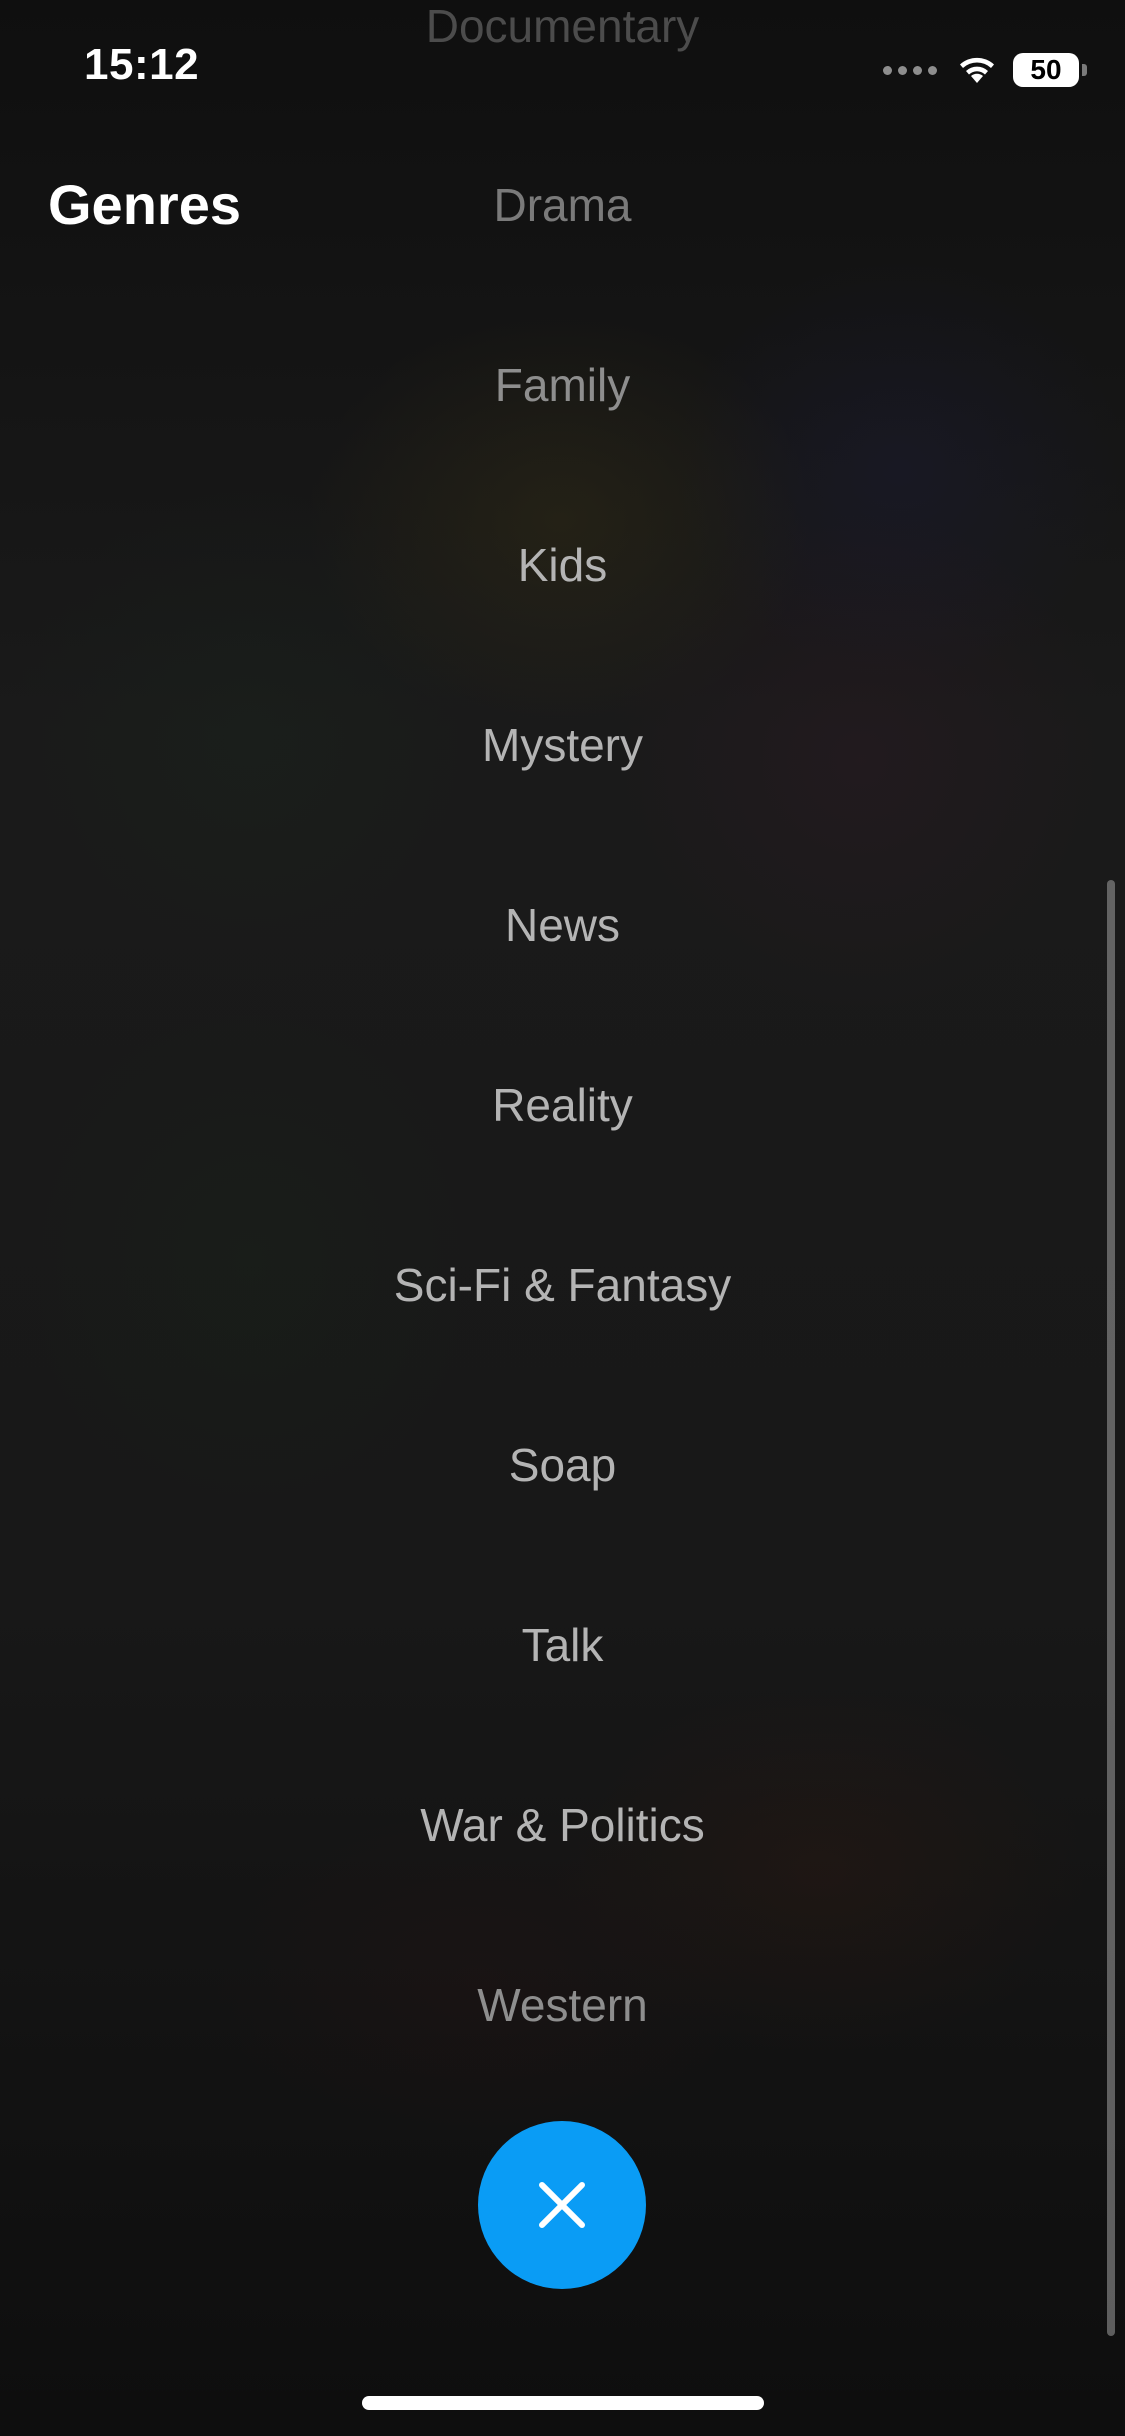 This screenshot has height=2436, width=1125. What do you see at coordinates (910, 70) in the screenshot?
I see `signal-dots-icon` at bounding box center [910, 70].